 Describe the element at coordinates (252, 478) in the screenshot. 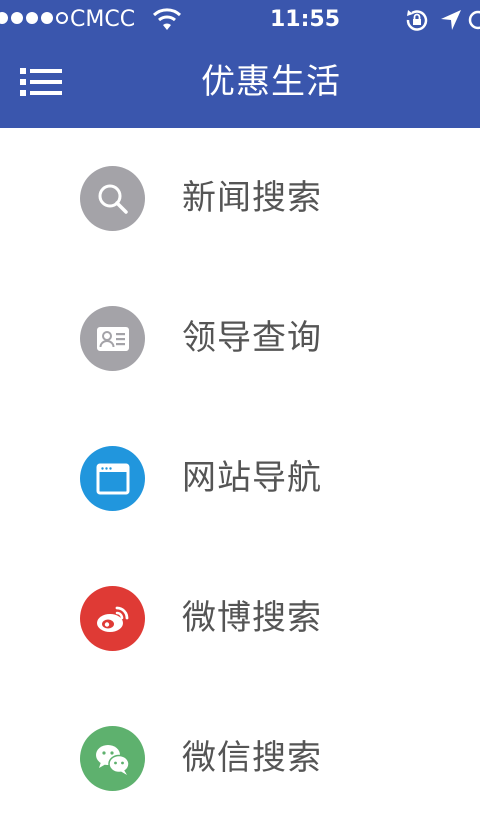

I see `list-item-label: 网站导航` at that location.